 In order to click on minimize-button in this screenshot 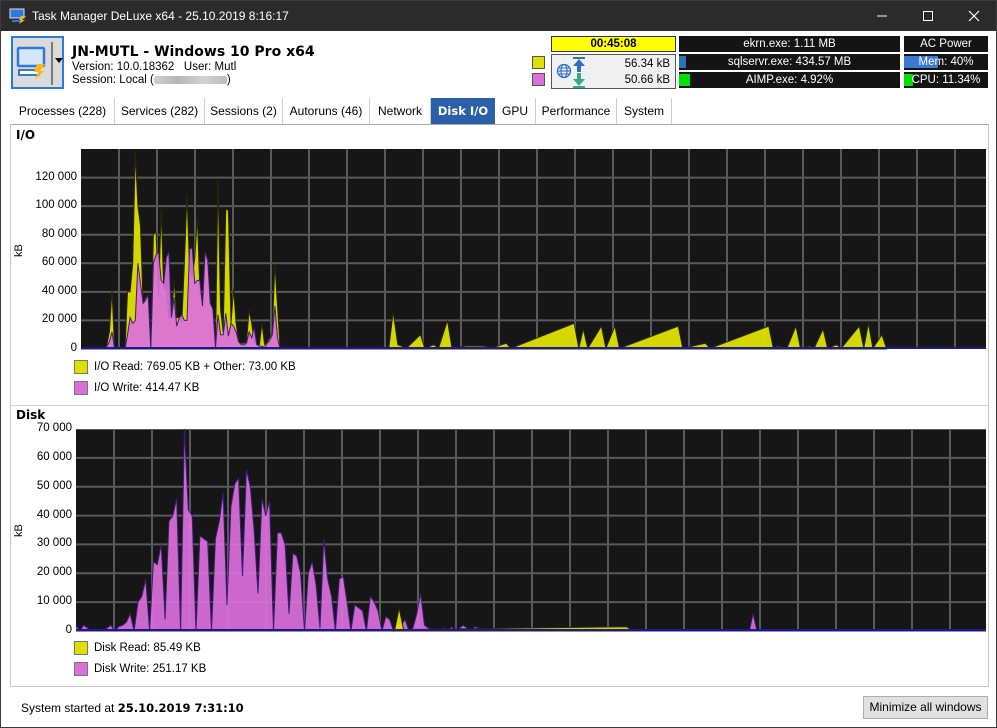, I will do `click(882, 16)`.